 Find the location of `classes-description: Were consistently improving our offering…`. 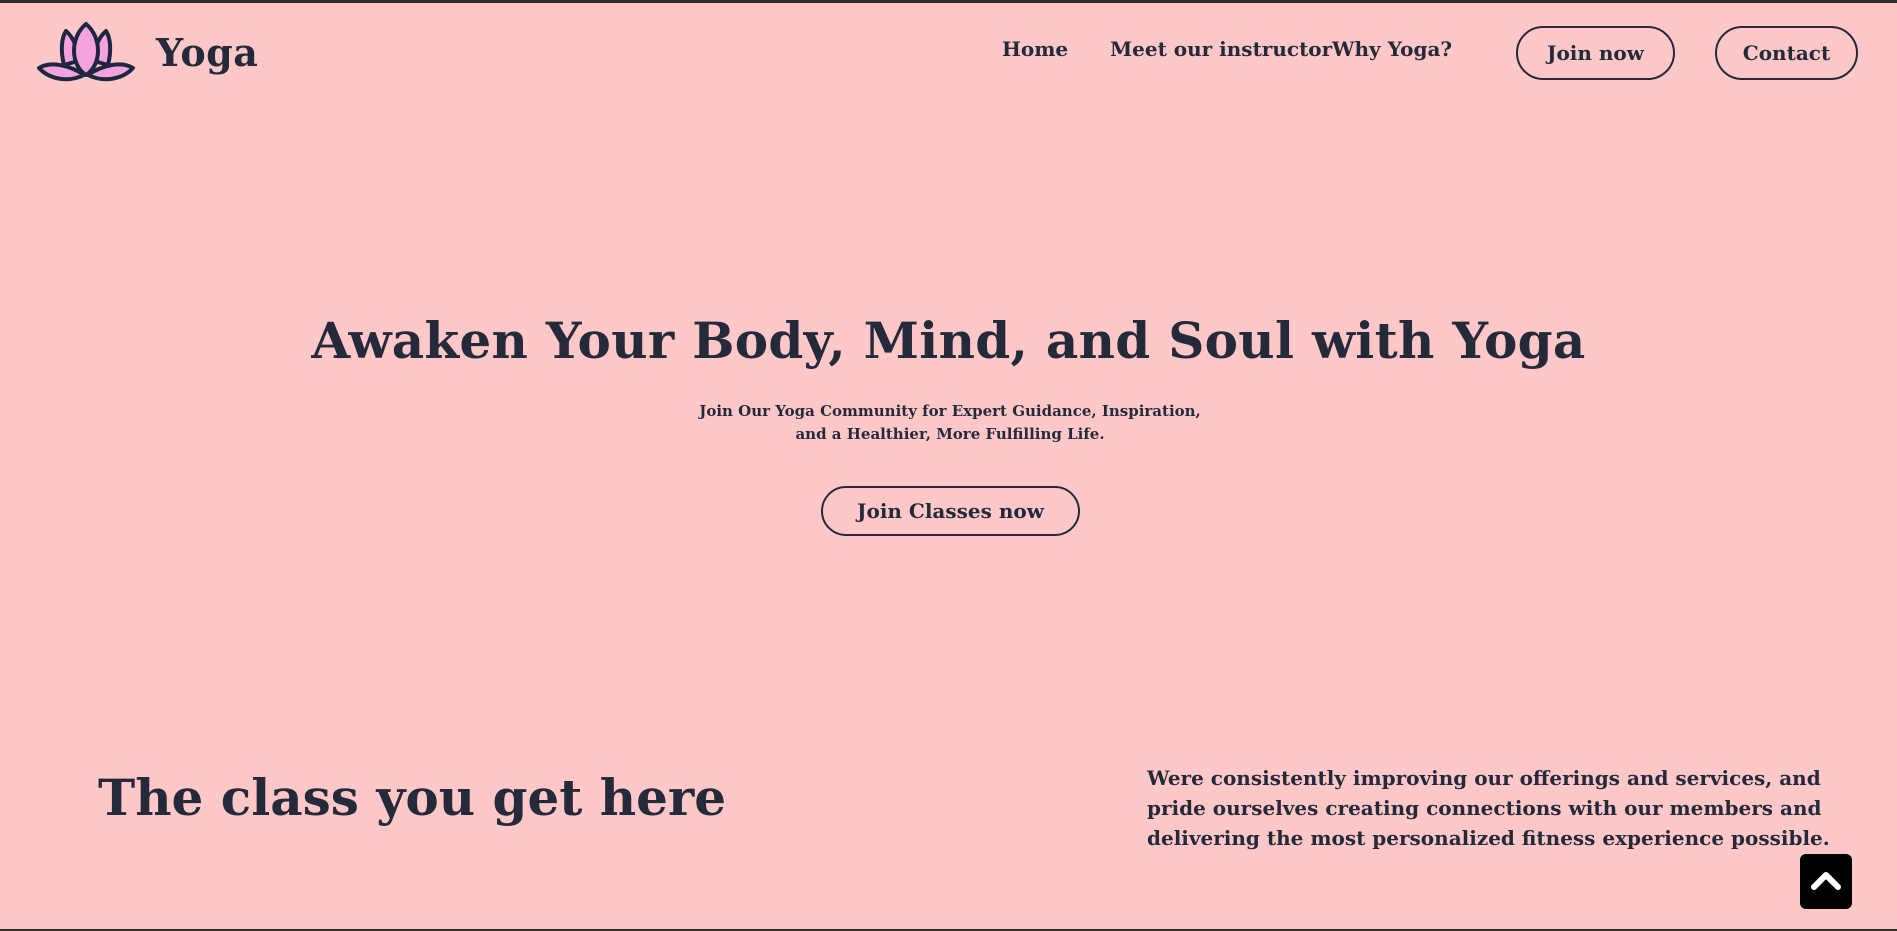

classes-description: Were consistently improving our offering… is located at coordinates (1488, 808).